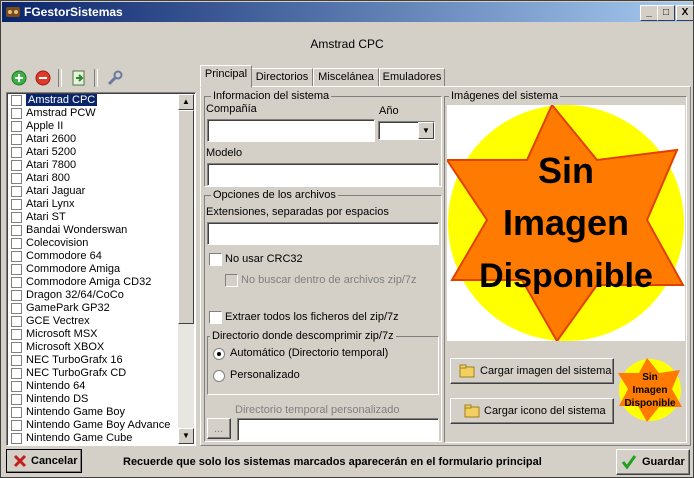 This screenshot has width=694, height=478. What do you see at coordinates (186, 436) in the screenshot?
I see `scroll-down-arrow: ▼` at bounding box center [186, 436].